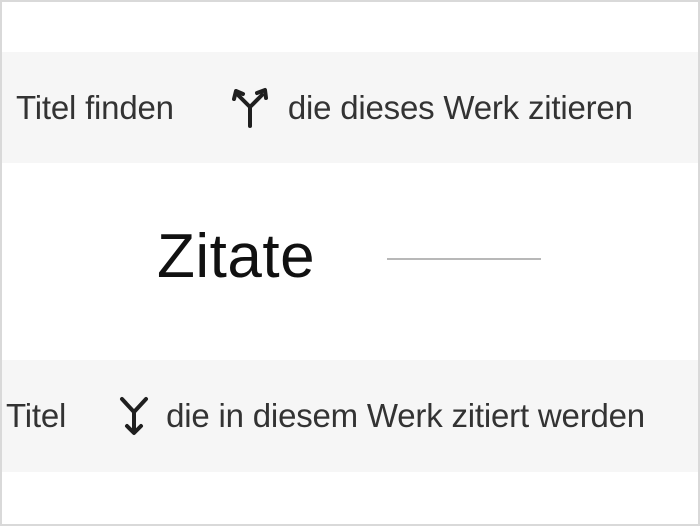  Describe the element at coordinates (236, 256) in the screenshot. I see `page-title: Zitate` at that location.